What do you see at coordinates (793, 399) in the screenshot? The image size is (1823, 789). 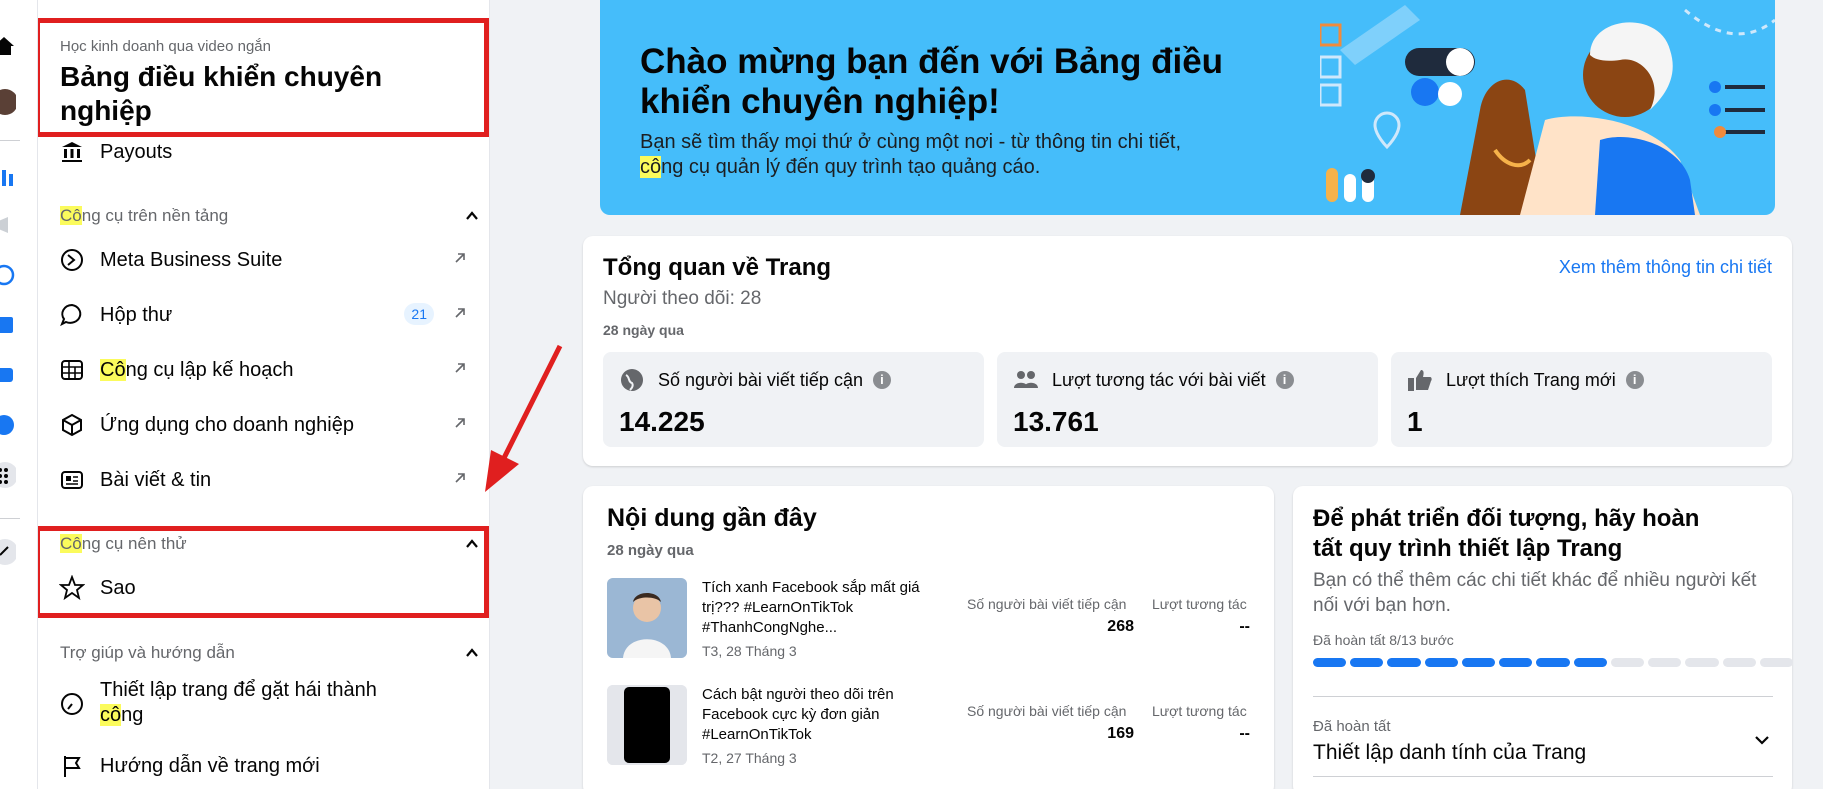 I see `metric-reach: Số người bài viết tiếp cận i 14.225` at bounding box center [793, 399].